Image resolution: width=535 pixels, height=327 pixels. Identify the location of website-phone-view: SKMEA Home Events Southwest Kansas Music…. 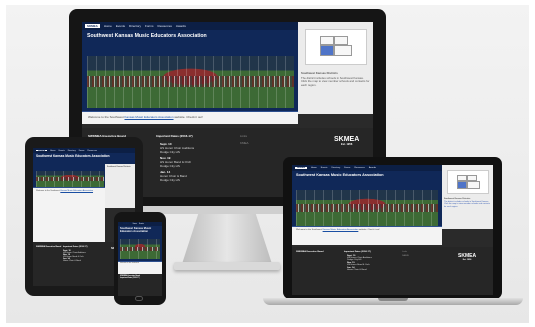
(140, 259).